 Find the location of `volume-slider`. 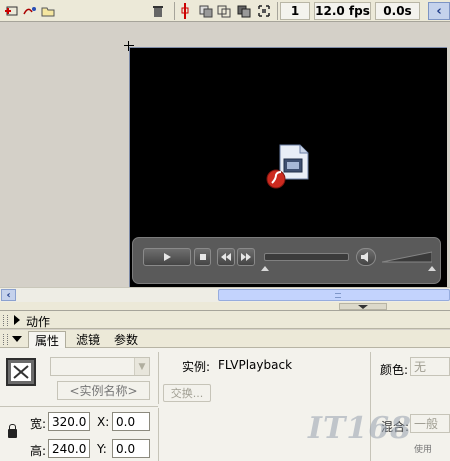

volume-slider is located at coordinates (407, 256).